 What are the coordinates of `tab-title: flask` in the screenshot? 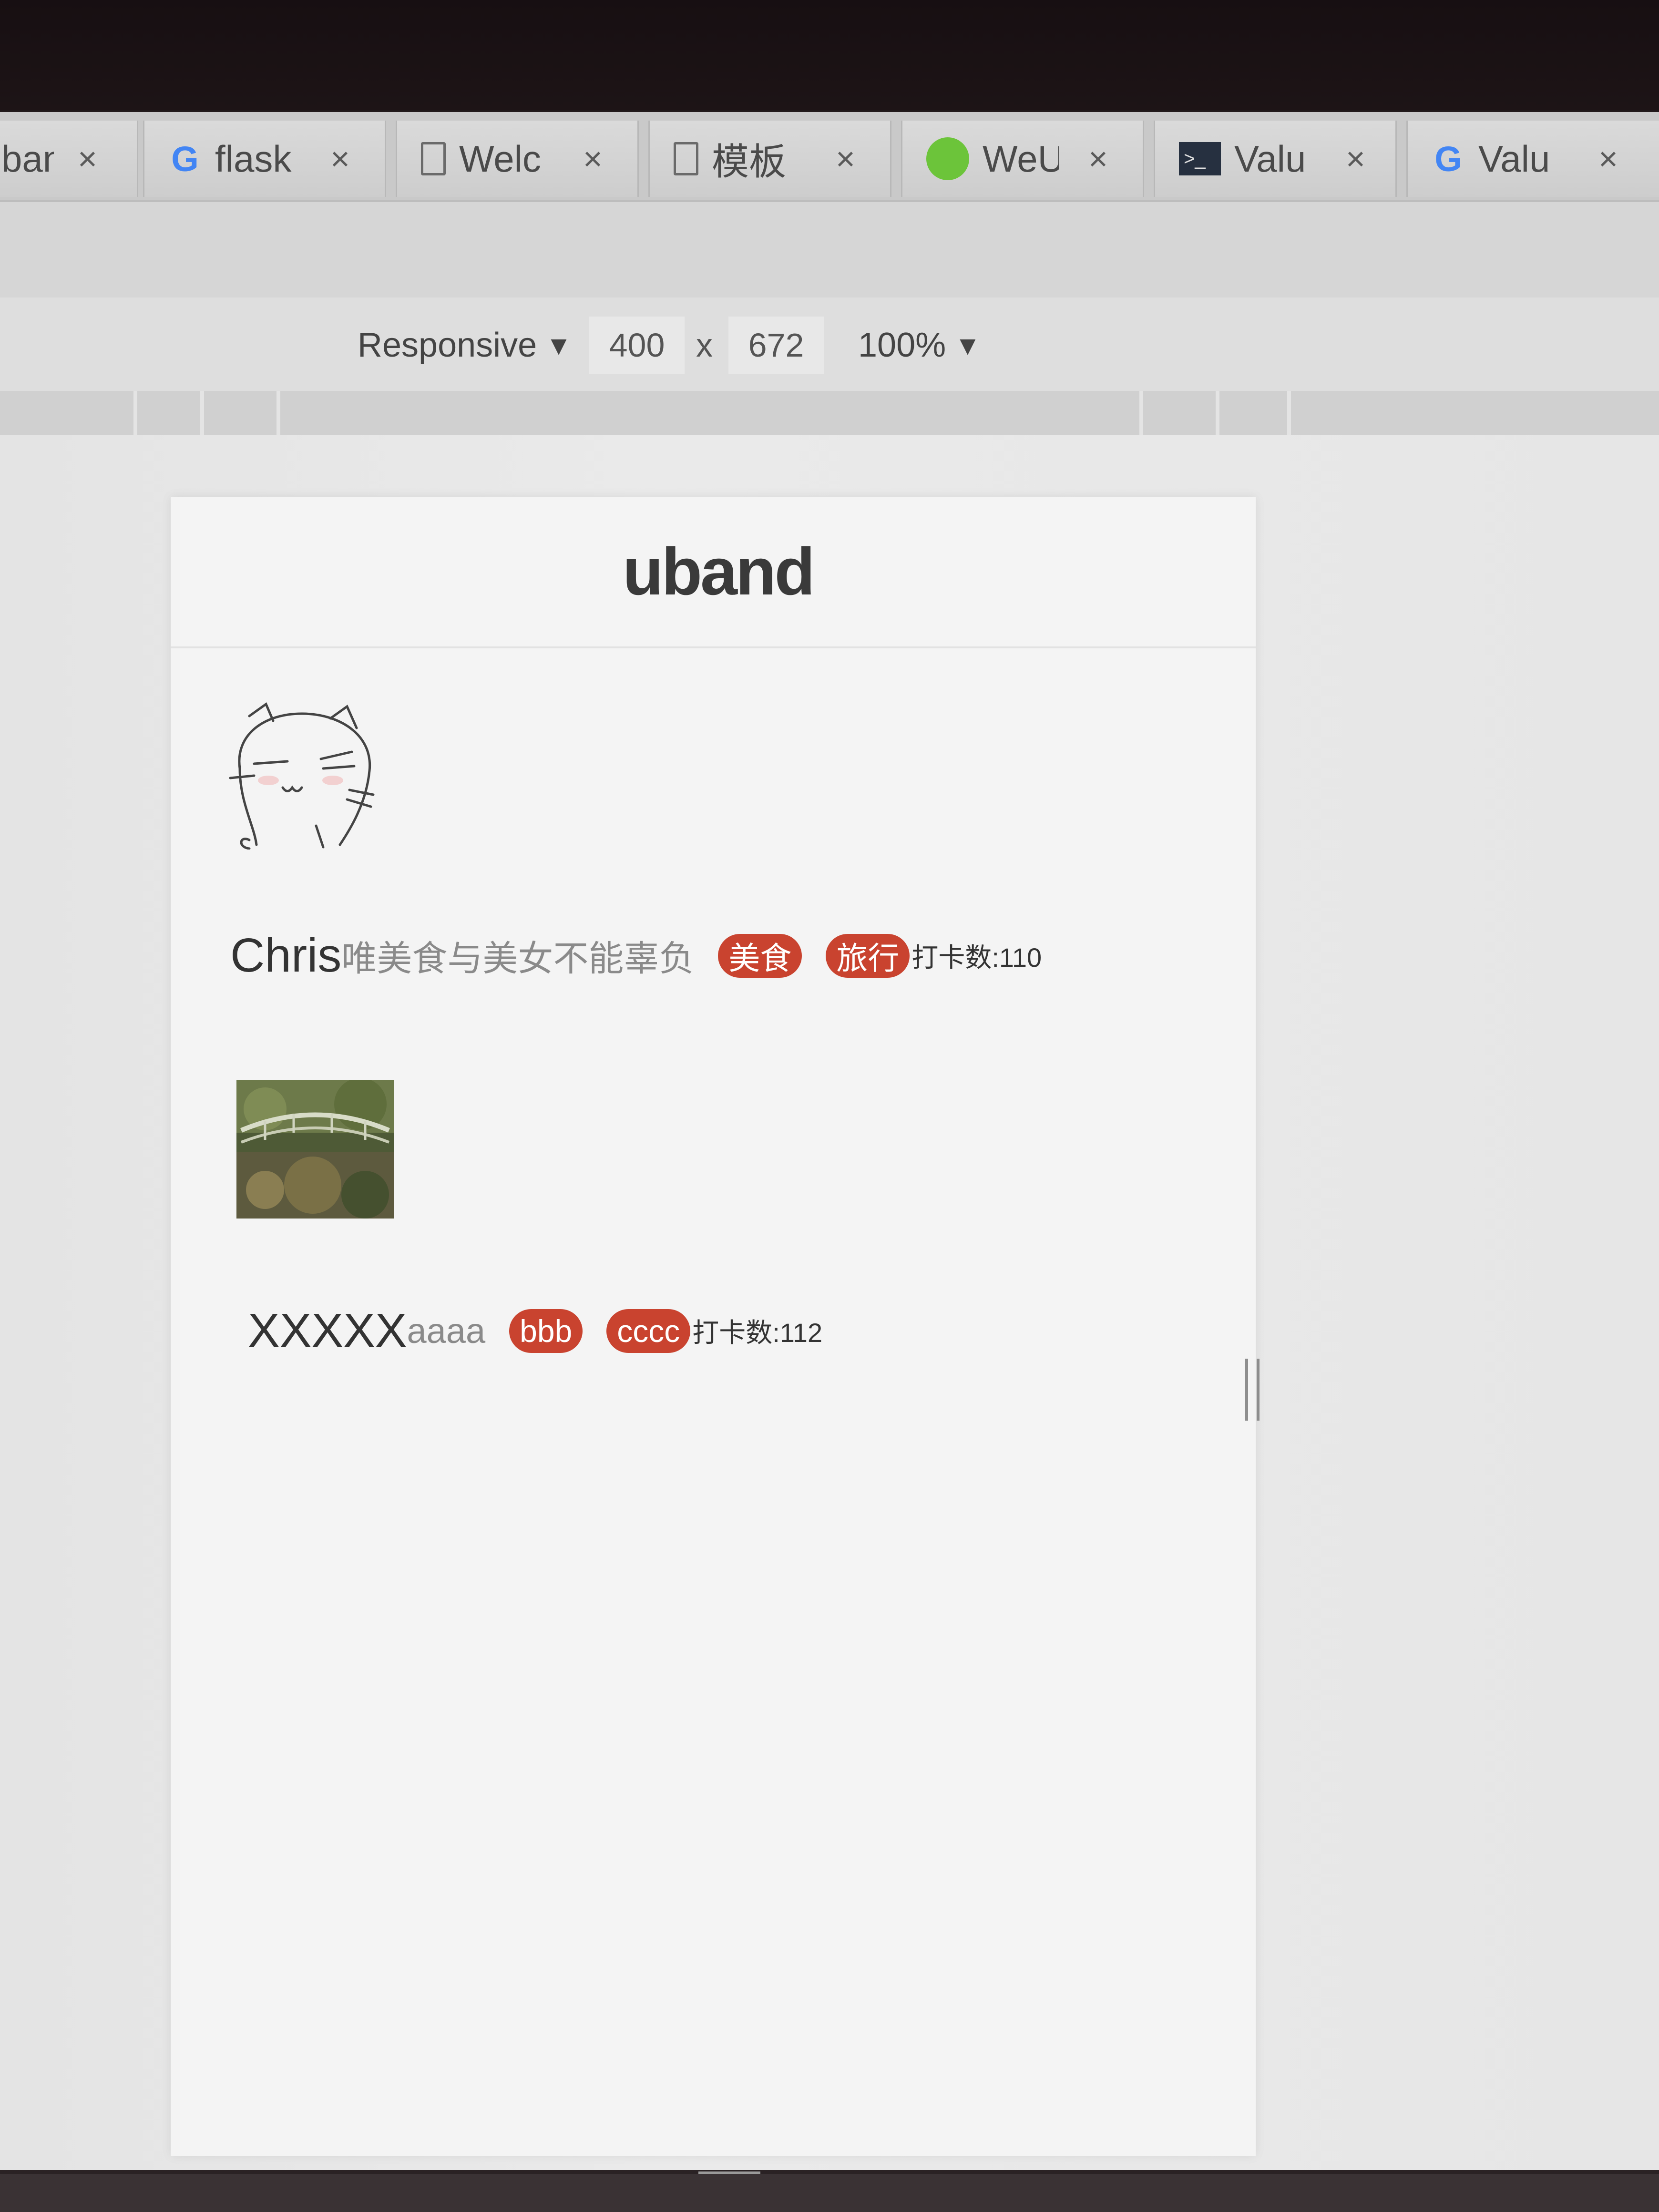 It's located at (253, 158).